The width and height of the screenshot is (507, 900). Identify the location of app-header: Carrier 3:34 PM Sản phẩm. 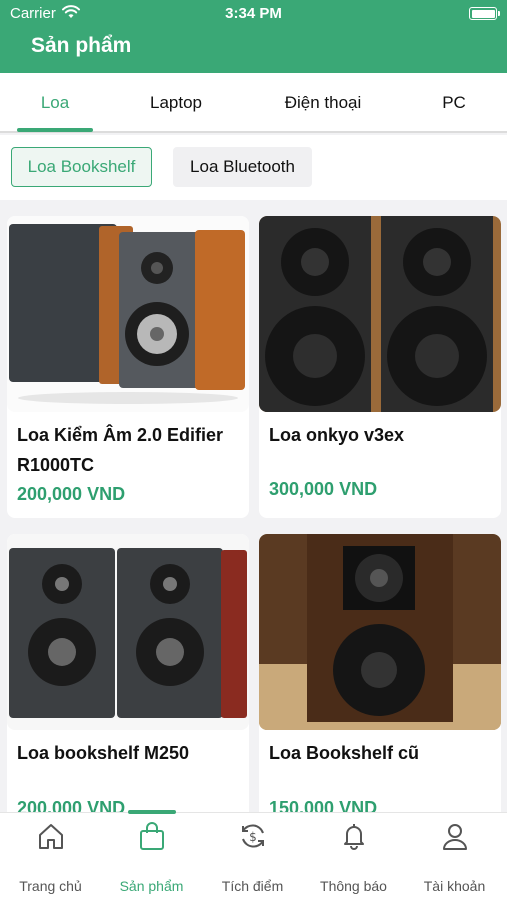
(253, 36).